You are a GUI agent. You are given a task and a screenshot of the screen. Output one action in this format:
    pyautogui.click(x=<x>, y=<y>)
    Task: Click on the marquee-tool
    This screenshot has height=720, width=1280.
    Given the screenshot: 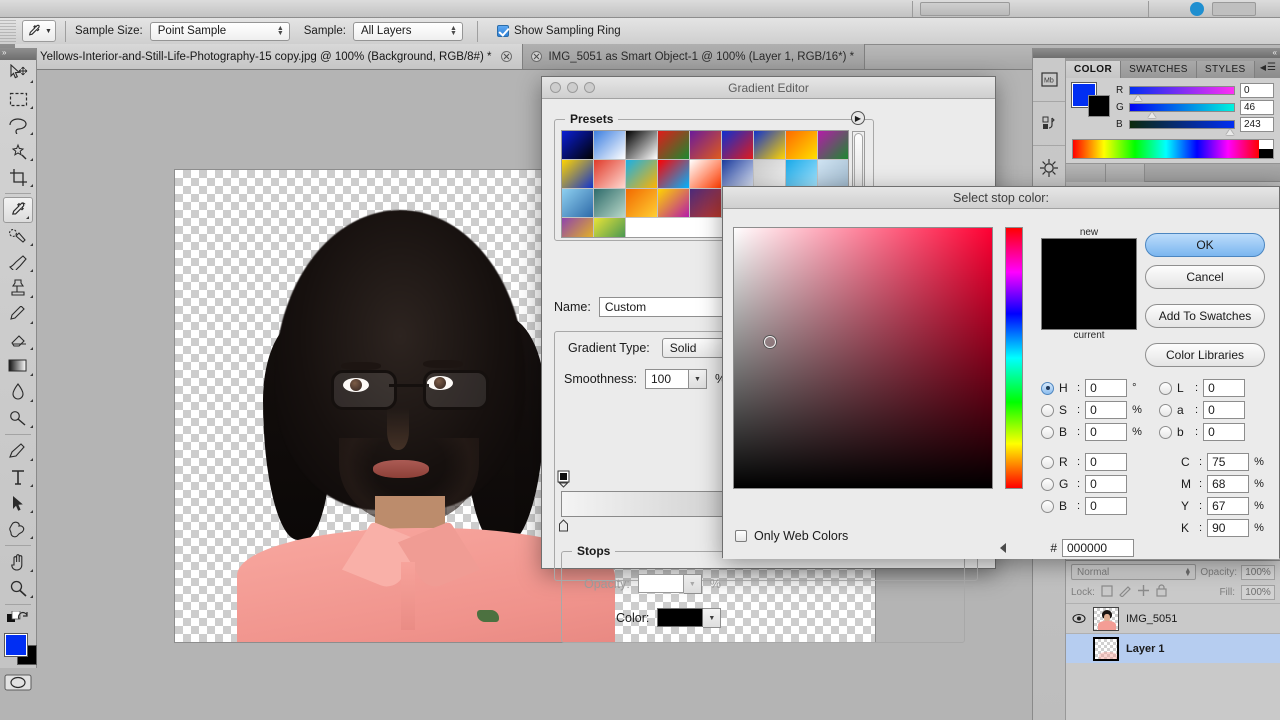 What is the action you would take?
    pyautogui.click(x=18, y=99)
    